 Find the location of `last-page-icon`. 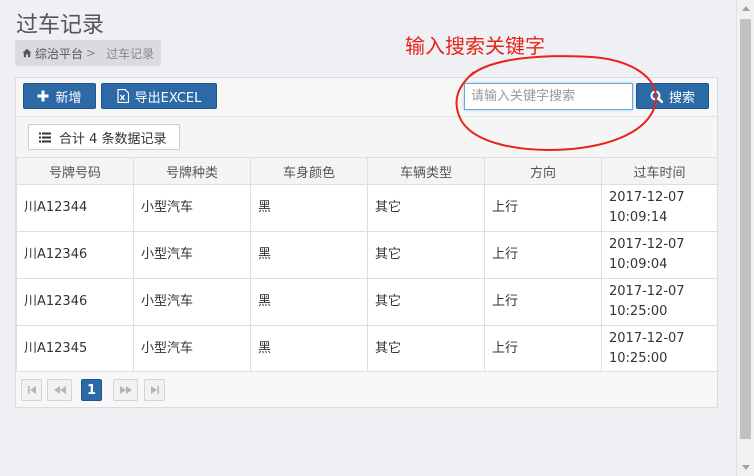

last-page-icon is located at coordinates (154, 390).